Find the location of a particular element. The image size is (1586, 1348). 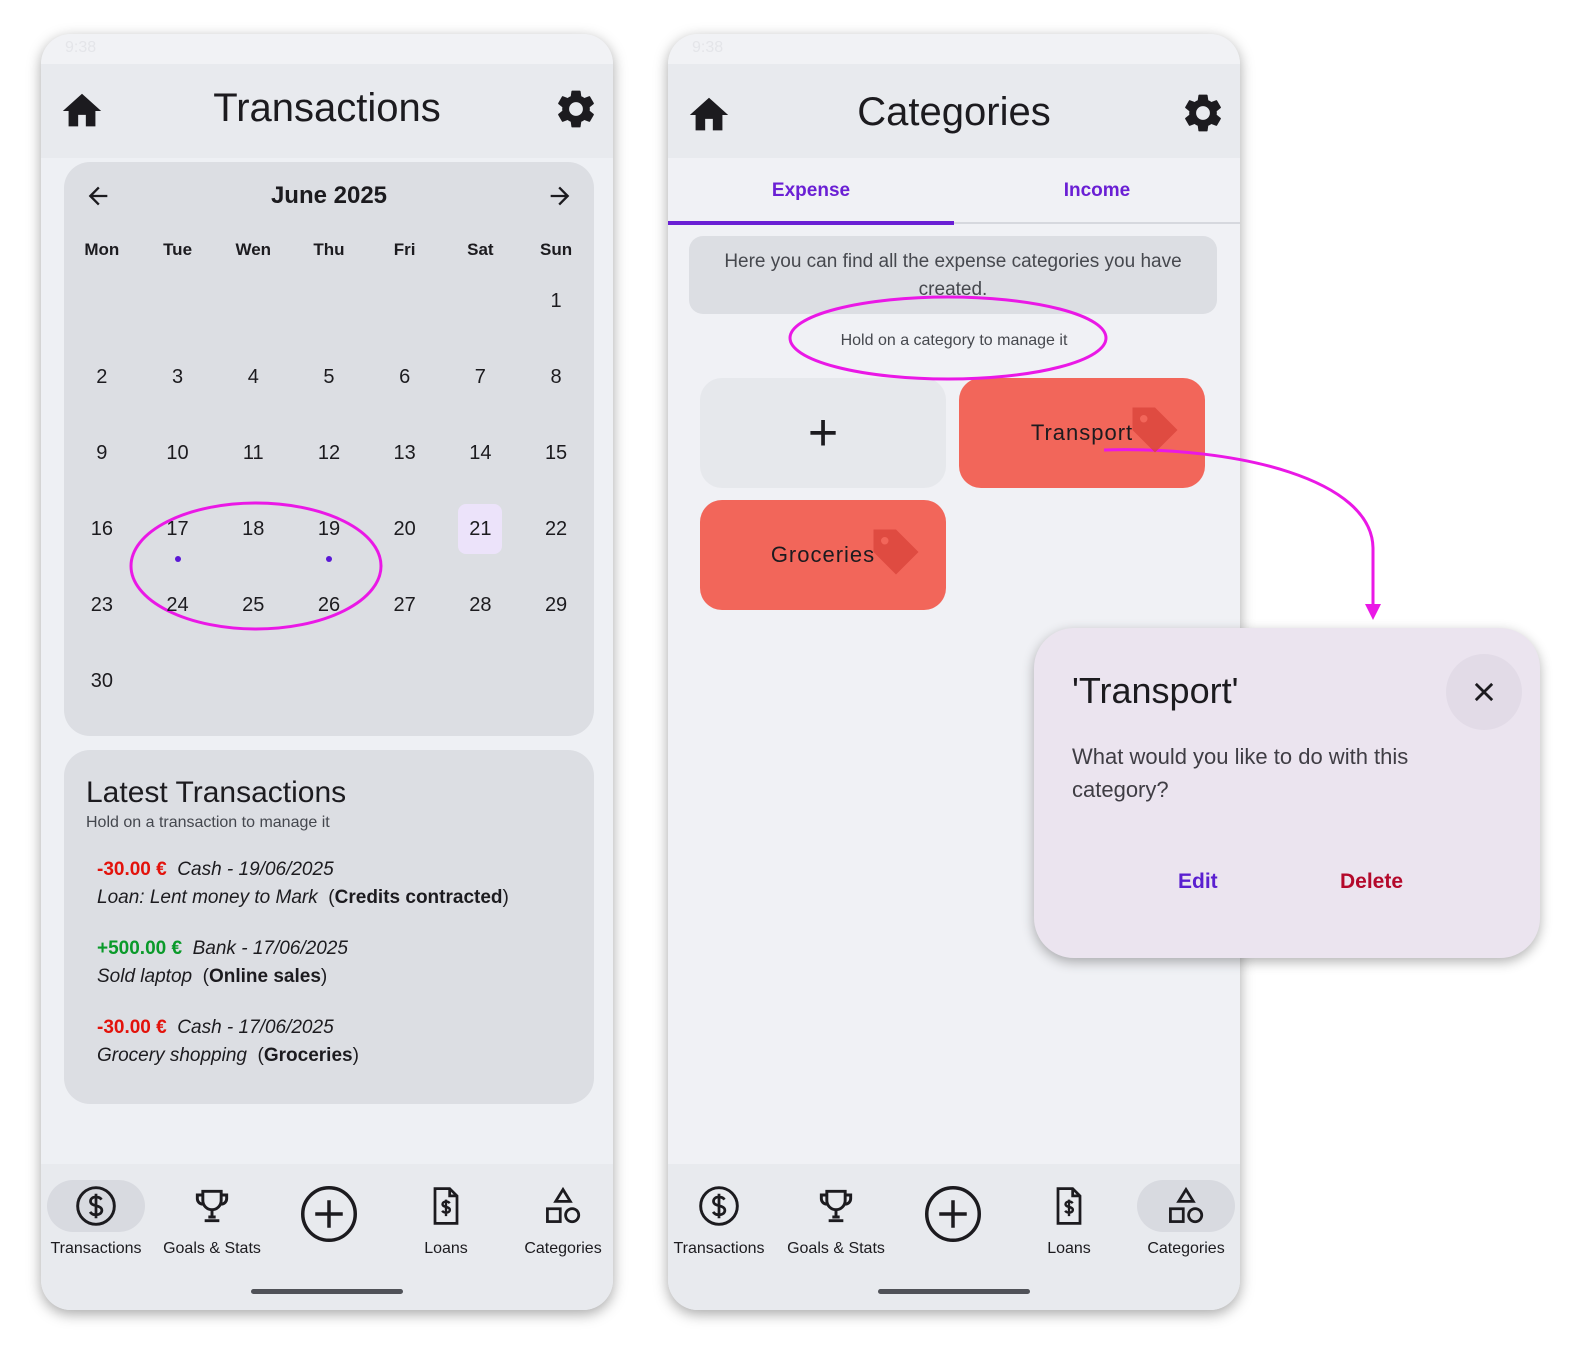

category-label: Groceries is located at coordinates (823, 554).